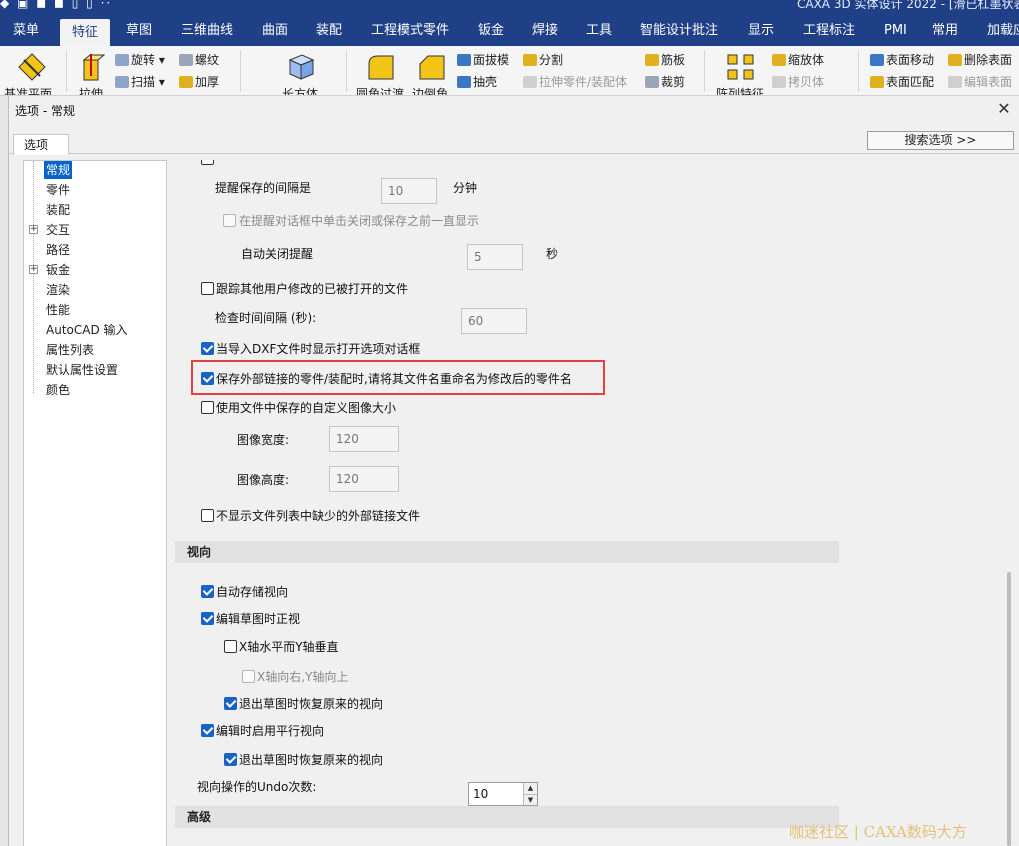 Image resolution: width=1019 pixels, height=846 pixels. What do you see at coordinates (207, 378) in the screenshot?
I see `checkbox-rename-linked` at bounding box center [207, 378].